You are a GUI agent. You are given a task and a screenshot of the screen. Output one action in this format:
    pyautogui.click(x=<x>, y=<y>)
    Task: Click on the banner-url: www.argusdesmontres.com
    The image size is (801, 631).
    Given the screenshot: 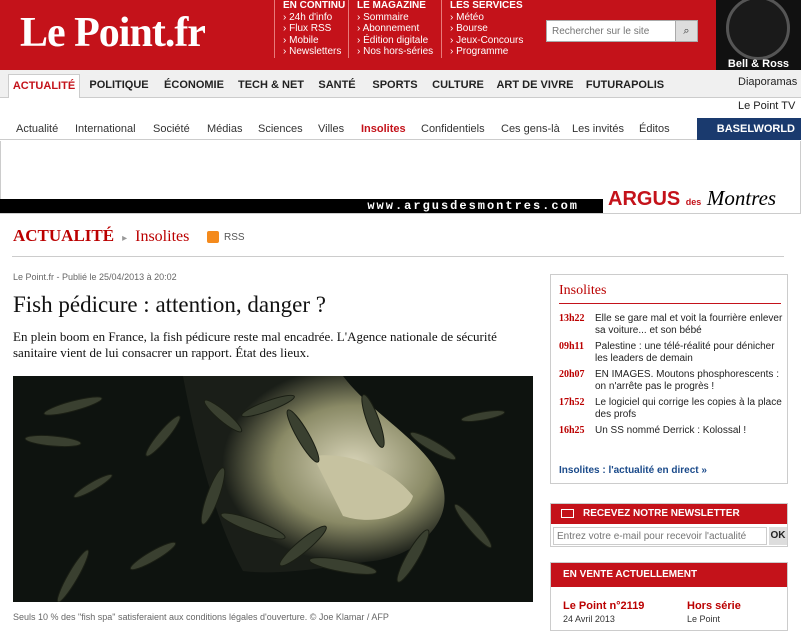 What is the action you would take?
    pyautogui.click(x=301, y=206)
    